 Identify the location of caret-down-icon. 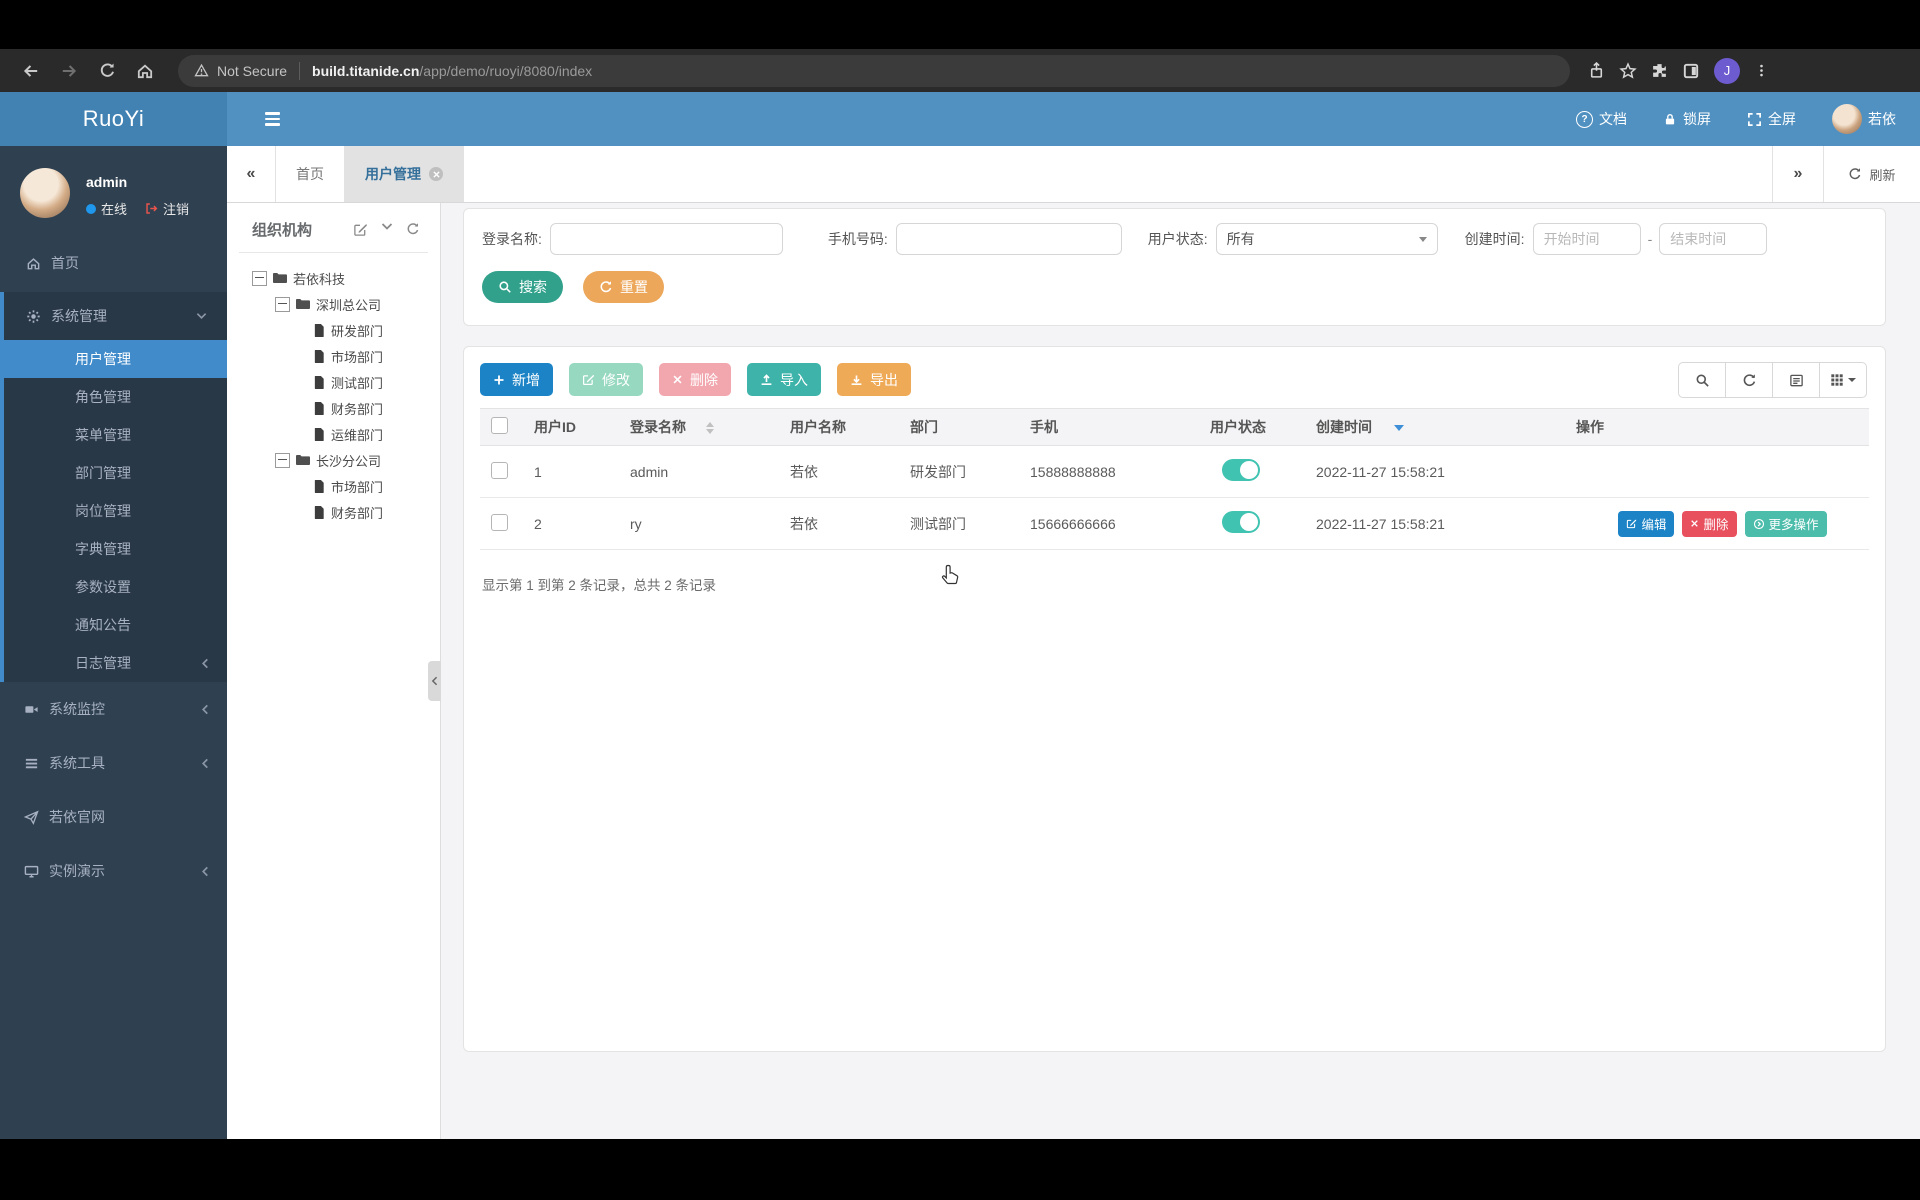
(1852, 380).